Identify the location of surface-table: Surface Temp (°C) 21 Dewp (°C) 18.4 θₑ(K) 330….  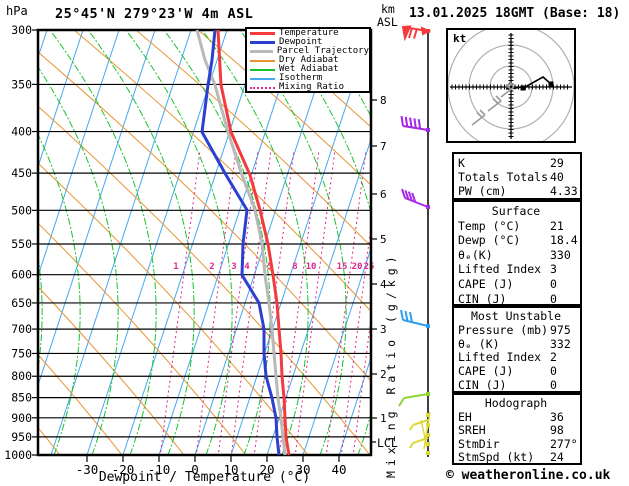
(517, 253).